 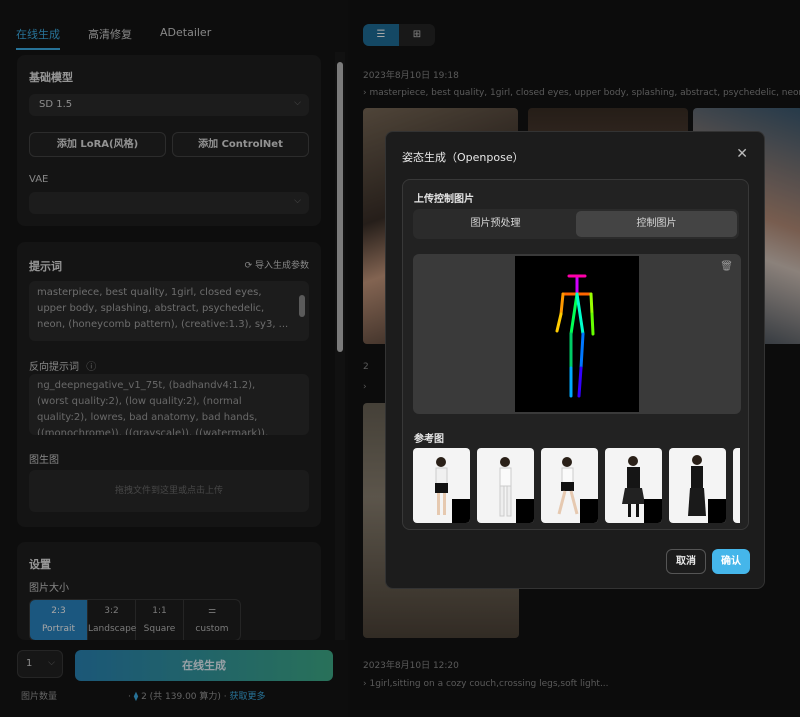 What do you see at coordinates (463, 157) in the screenshot?
I see `modal-title: 姿态生成（Openpose）` at bounding box center [463, 157].